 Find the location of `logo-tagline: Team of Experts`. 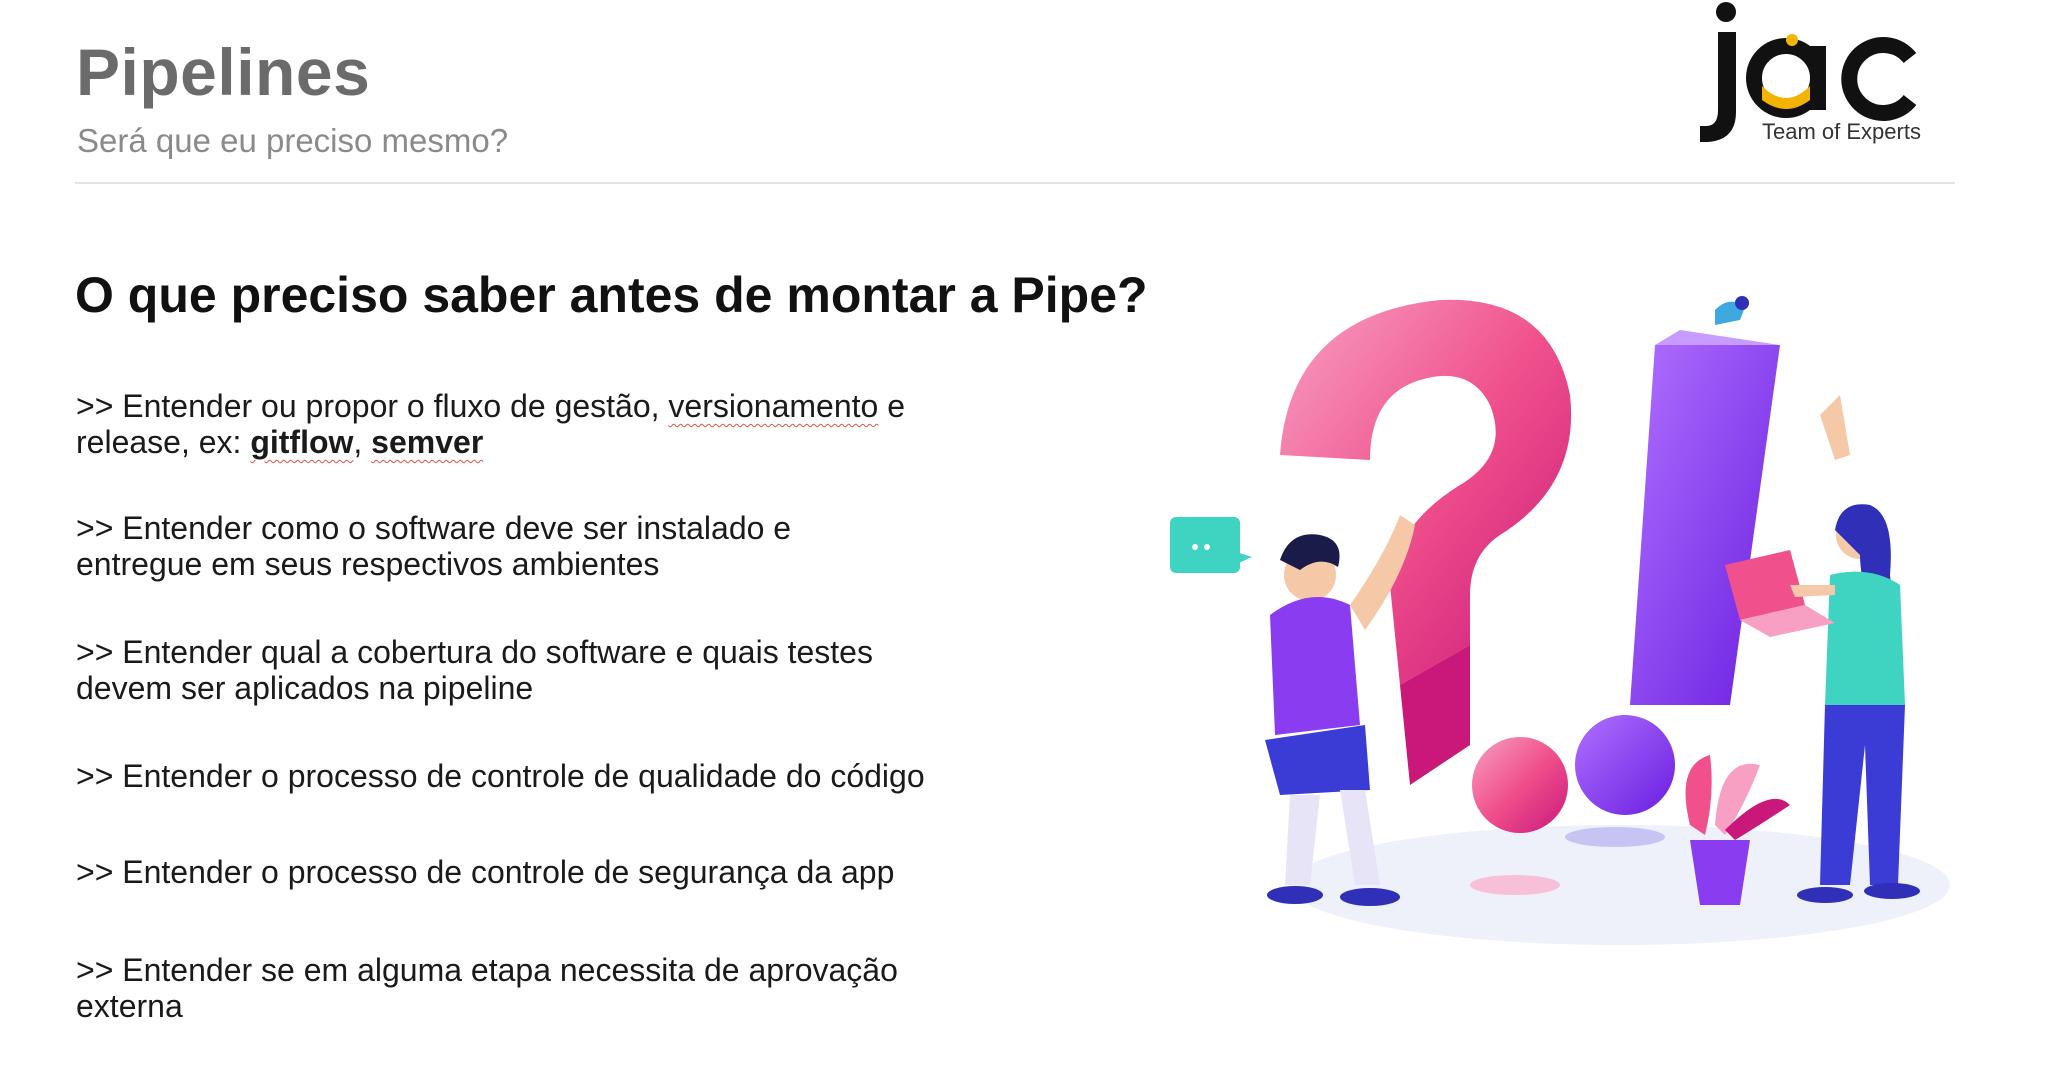

logo-tagline: Team of Experts is located at coordinates (1841, 131).